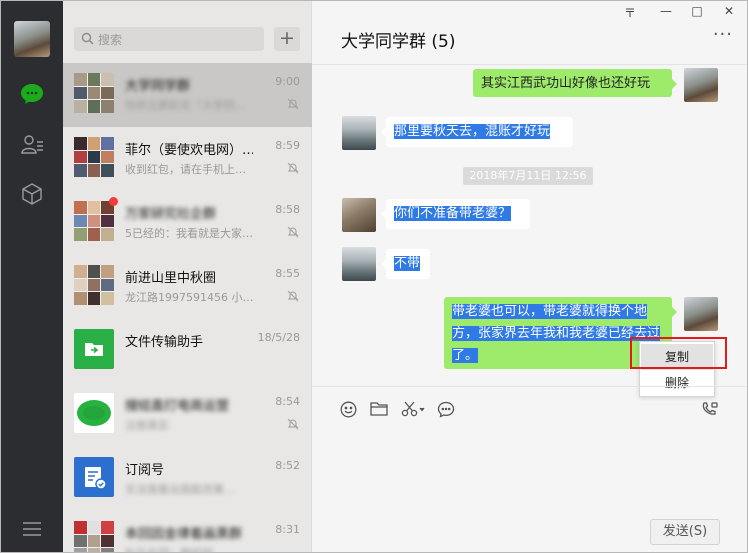 The image size is (748, 553). Describe the element at coordinates (110, 40) in the screenshot. I see `search-placeholder: 搜索` at that location.